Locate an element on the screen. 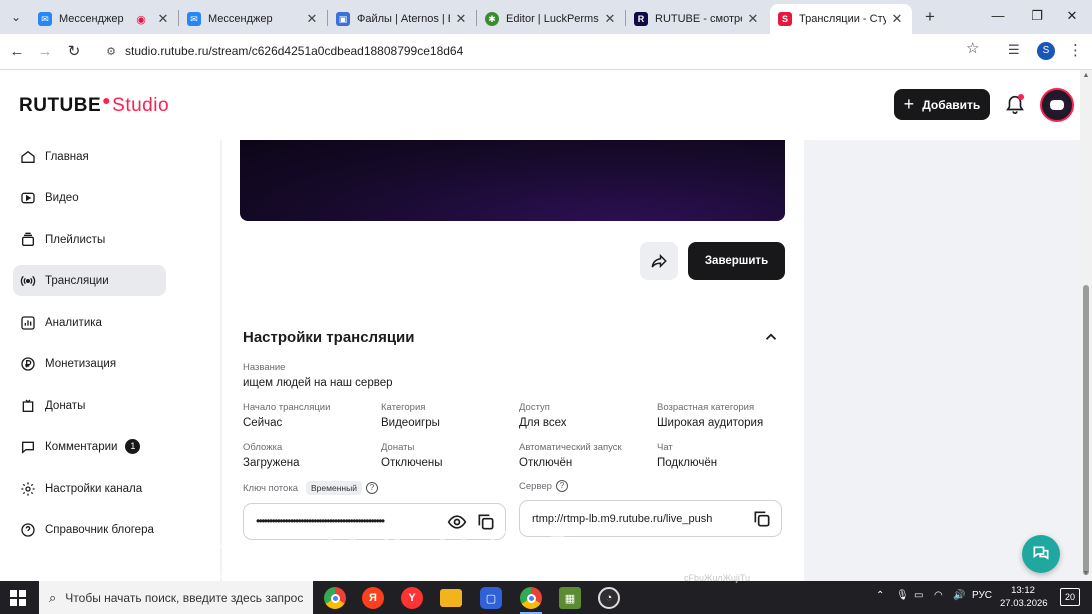 The image size is (1092, 614). scroll-down-icon: ▼ is located at coordinates (1086, 573).